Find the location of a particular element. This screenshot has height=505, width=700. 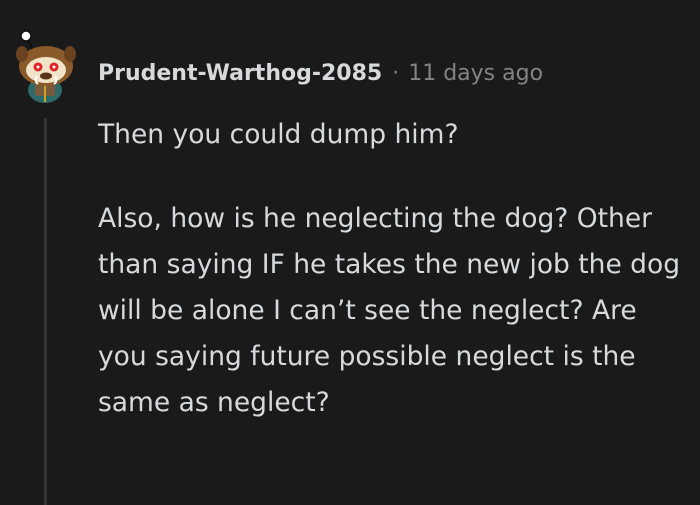

author-username: Prudent-Warthog-2085 is located at coordinates (240, 73).